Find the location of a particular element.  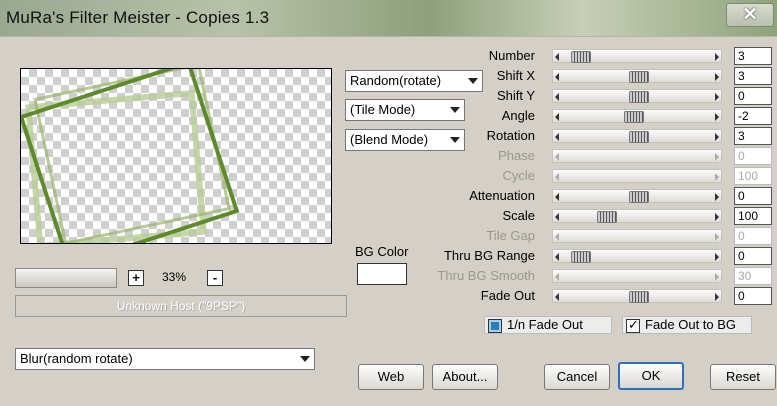

scale-slider is located at coordinates (637, 216).